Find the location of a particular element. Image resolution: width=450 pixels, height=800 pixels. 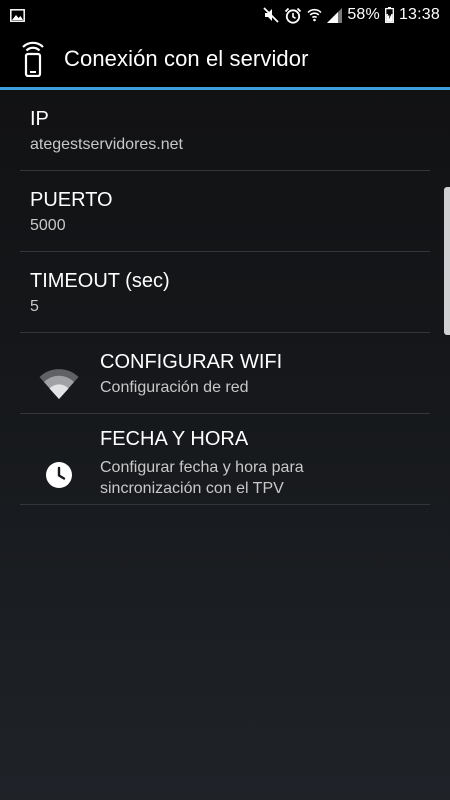

setting-timeout-value: 5 is located at coordinates (34, 306).